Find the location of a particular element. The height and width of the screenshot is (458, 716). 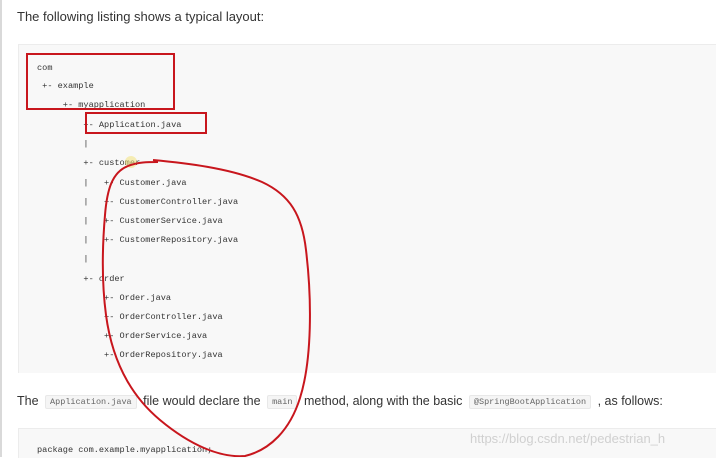

tree-line: | +- CustomerRepository.java is located at coordinates (138, 240).